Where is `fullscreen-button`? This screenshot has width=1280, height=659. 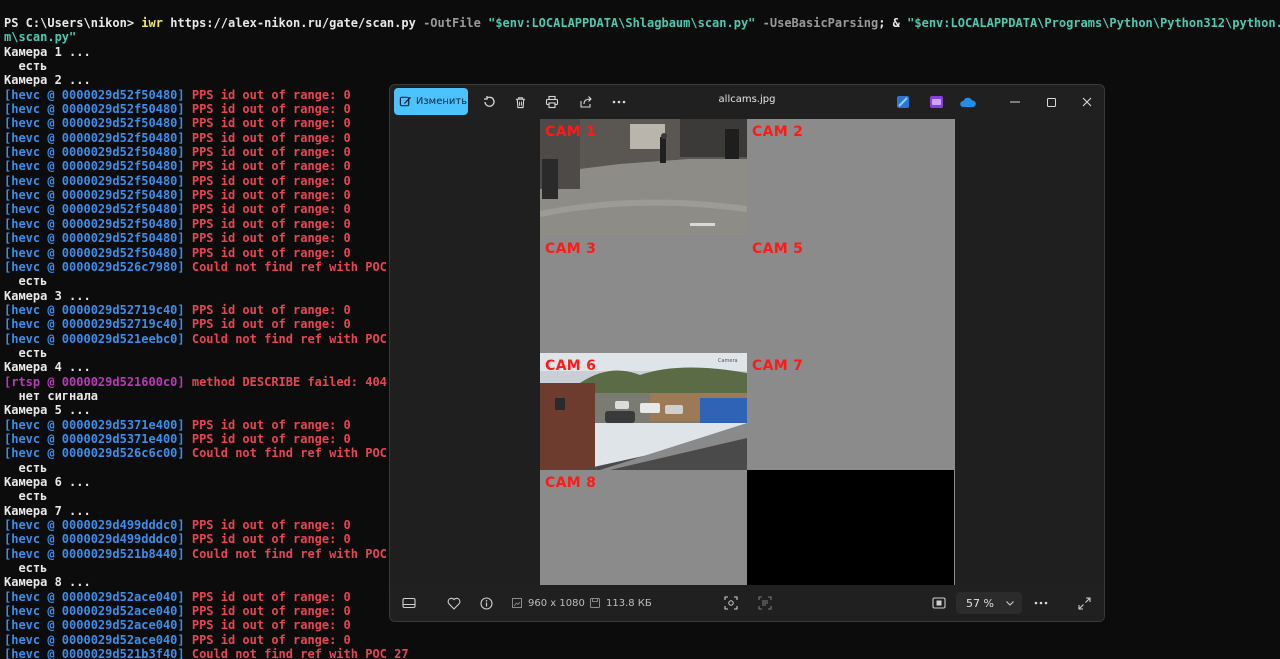
fullscreen-button is located at coordinates (1084, 603).